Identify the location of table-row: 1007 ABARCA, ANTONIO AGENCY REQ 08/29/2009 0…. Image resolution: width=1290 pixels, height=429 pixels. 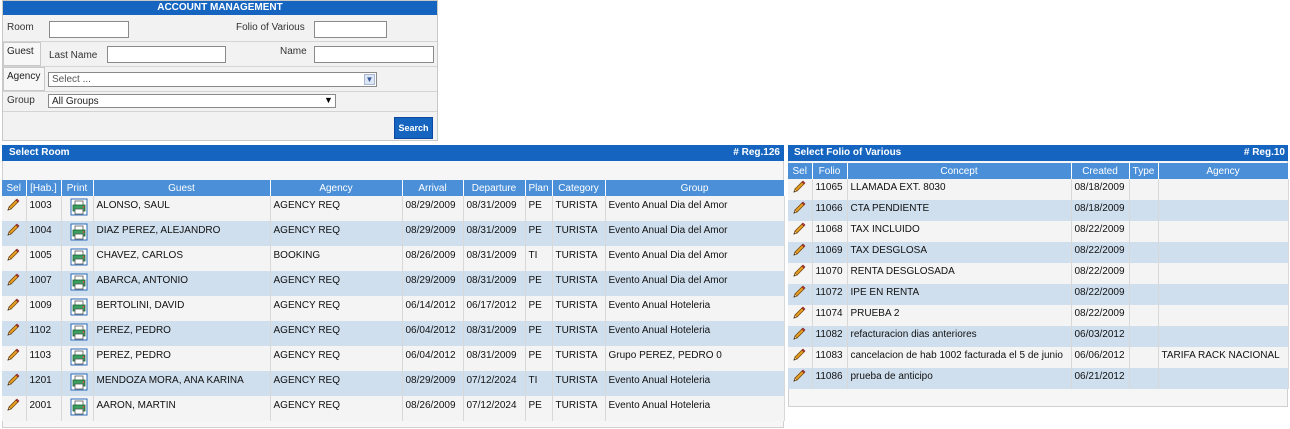
(393, 283).